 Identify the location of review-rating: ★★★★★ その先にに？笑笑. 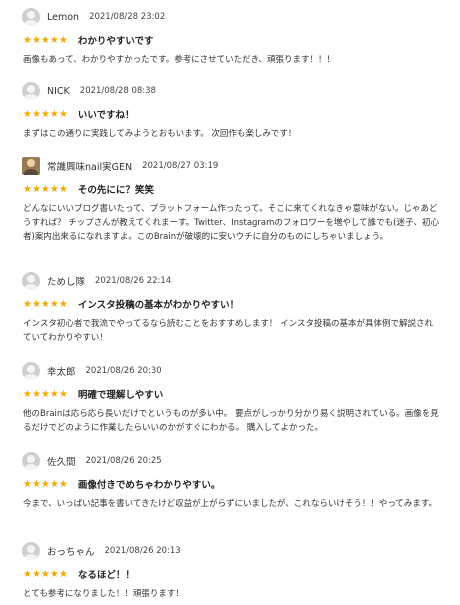
(88, 189).